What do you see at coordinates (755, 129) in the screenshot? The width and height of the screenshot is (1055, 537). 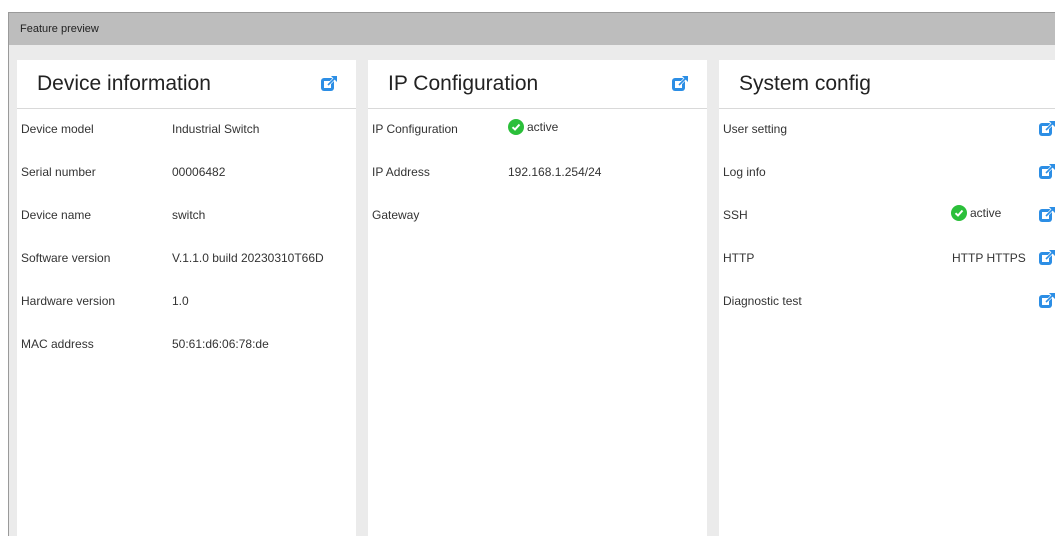 I see `row-label: User setting` at bounding box center [755, 129].